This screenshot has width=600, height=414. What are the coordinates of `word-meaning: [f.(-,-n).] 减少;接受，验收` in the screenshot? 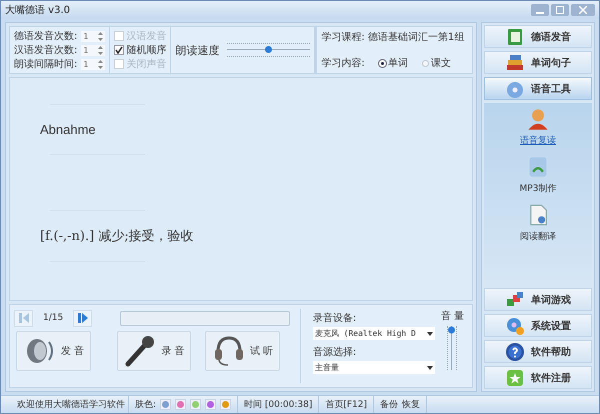 It's located at (117, 237).